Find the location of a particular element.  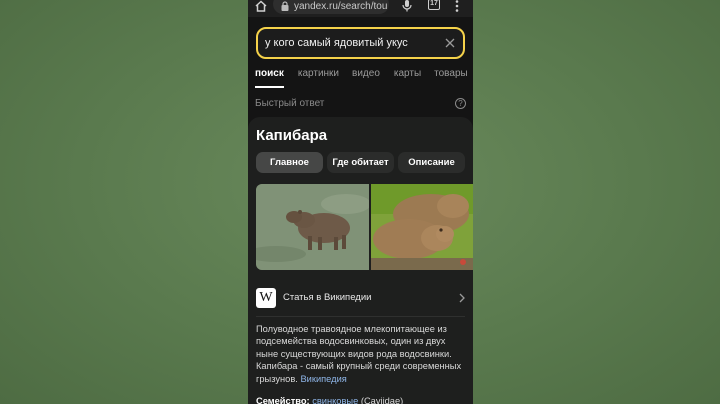

browser-toolbar: yandex.ru/search/tou 17 is located at coordinates (360, 8).